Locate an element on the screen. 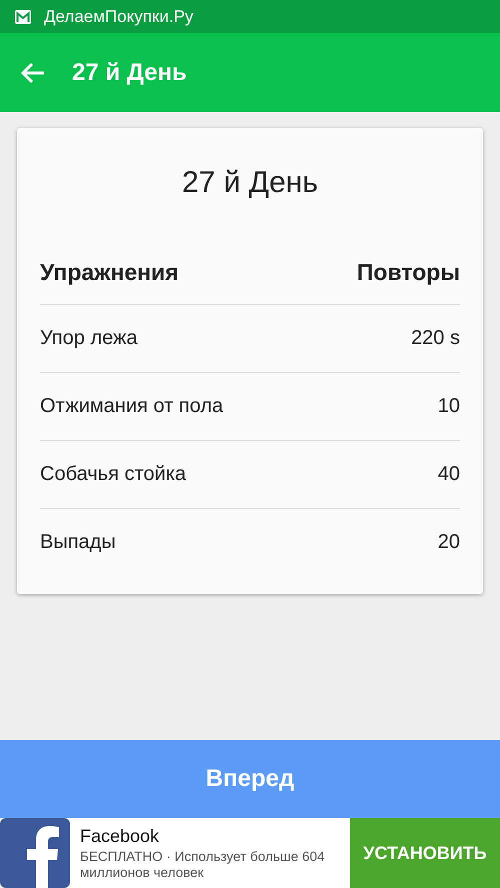 Image resolution: width=500 pixels, height=888 pixels. back-arrow-icon is located at coordinates (33, 73).